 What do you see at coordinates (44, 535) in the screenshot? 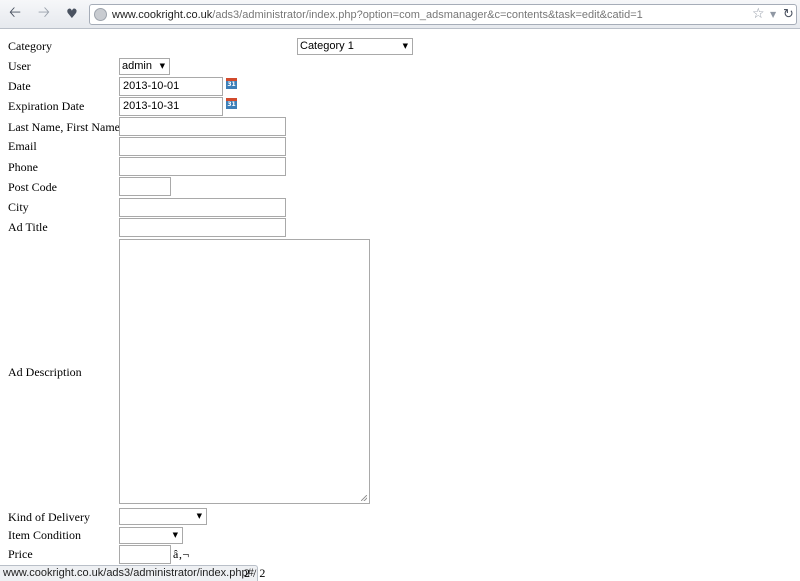
I see `item-condition-label: Item Condition` at bounding box center [44, 535].